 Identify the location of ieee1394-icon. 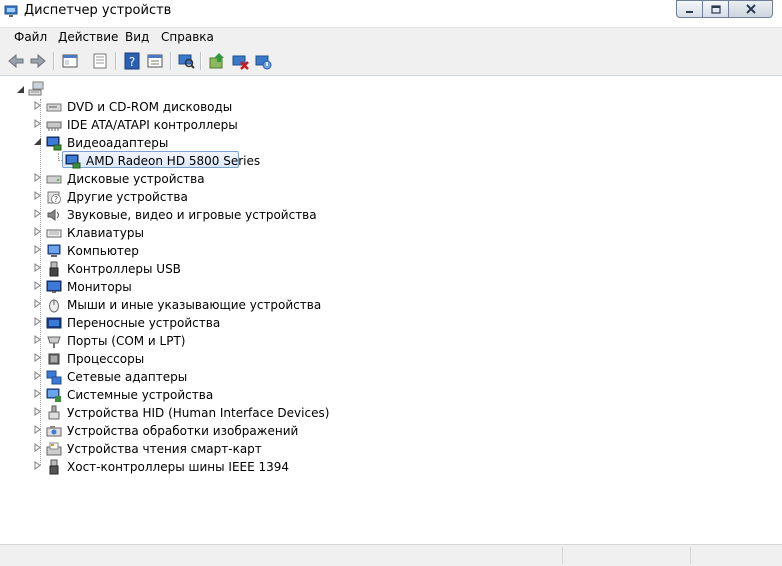
(54, 467).